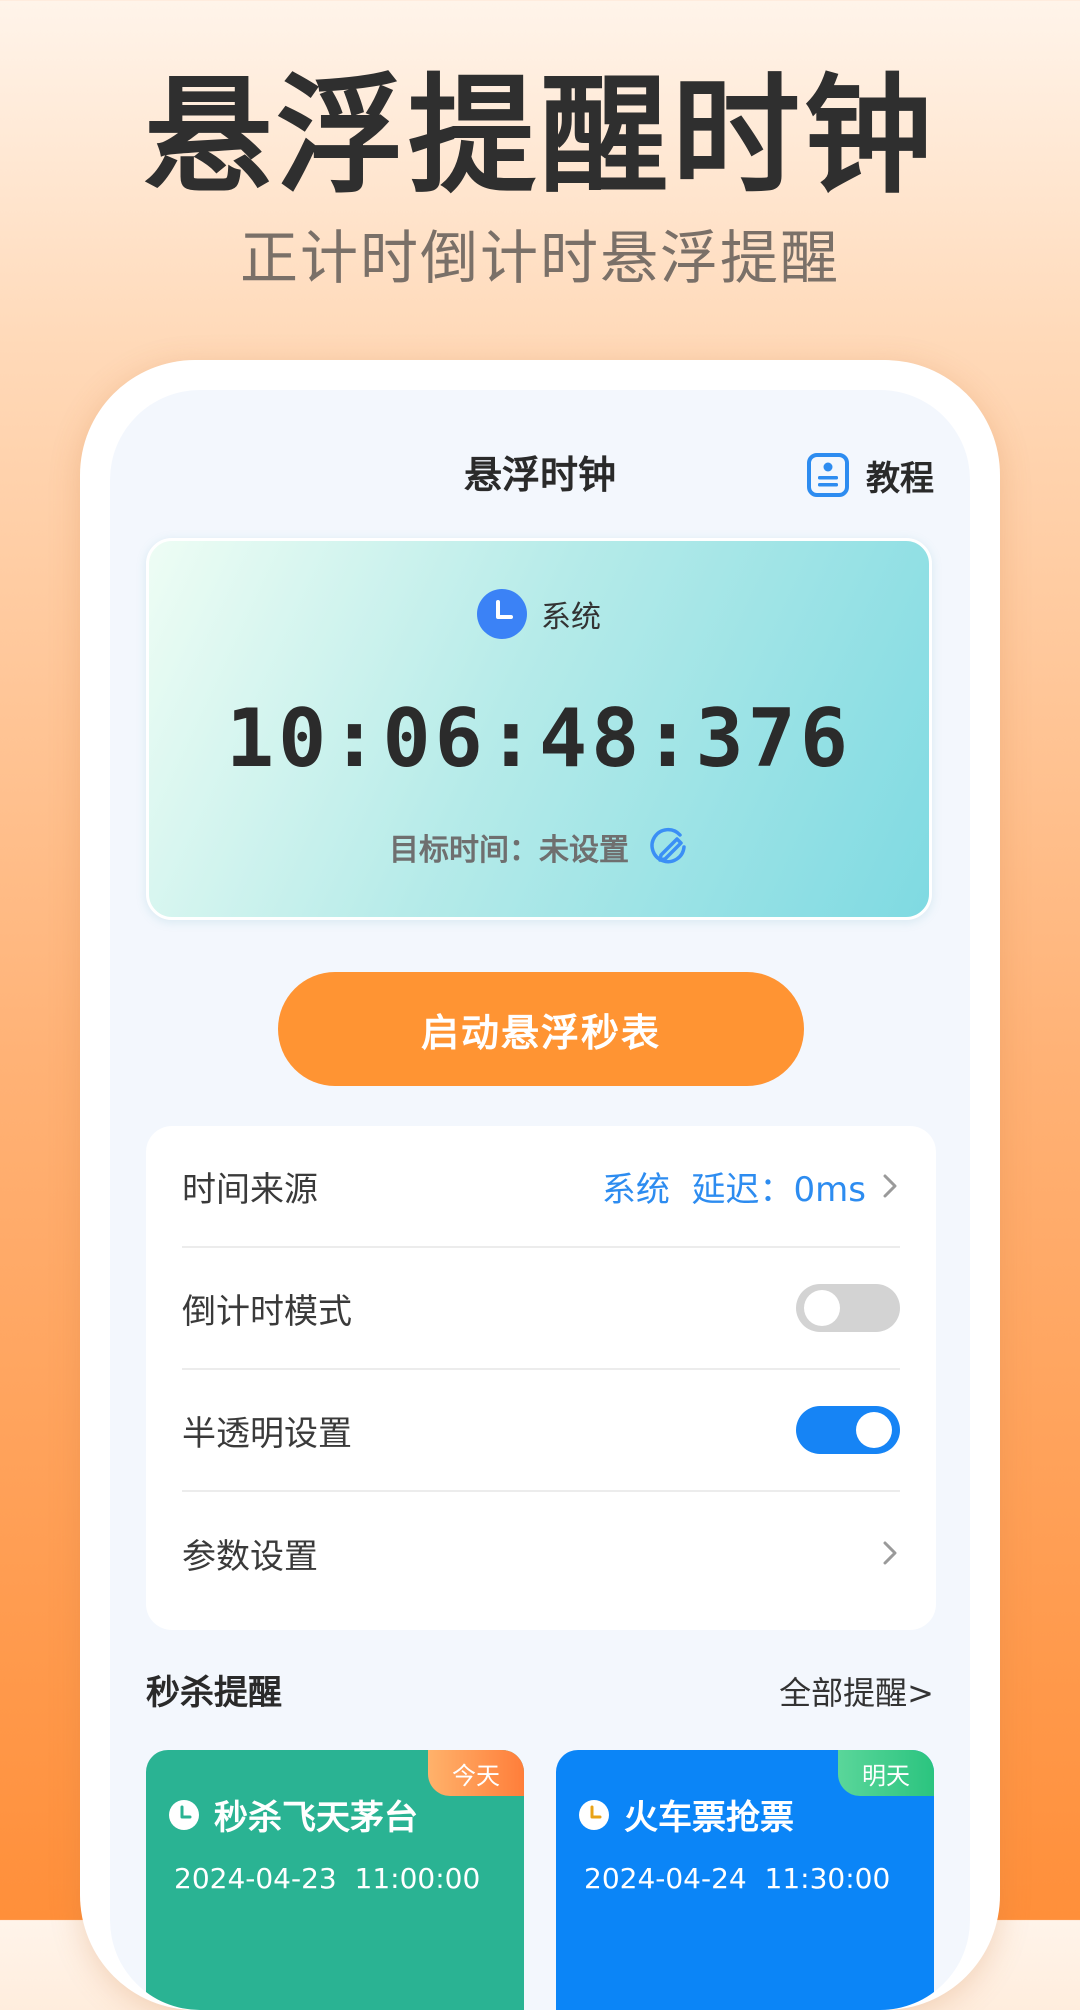 This screenshot has width=1080, height=2010. I want to click on tutorial-label: 教程, so click(900, 478).